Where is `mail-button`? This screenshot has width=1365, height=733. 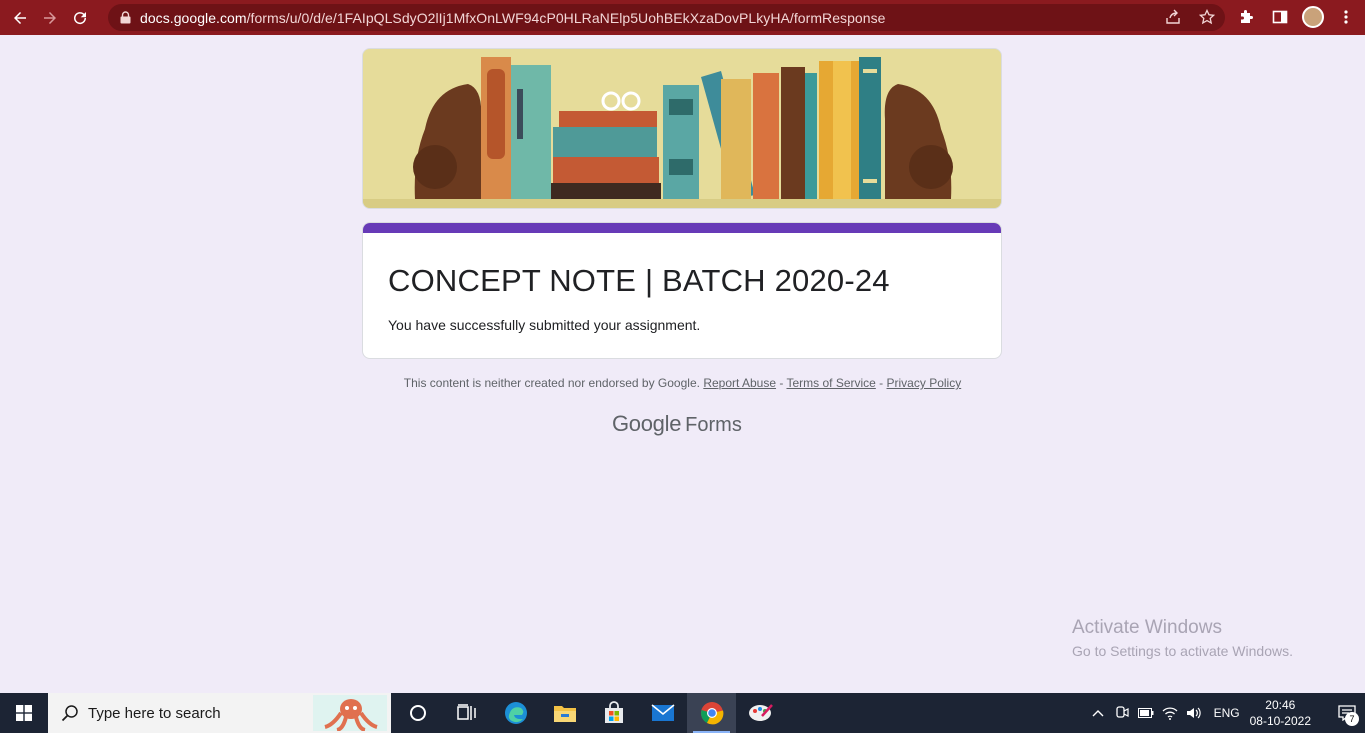 mail-button is located at coordinates (662, 713).